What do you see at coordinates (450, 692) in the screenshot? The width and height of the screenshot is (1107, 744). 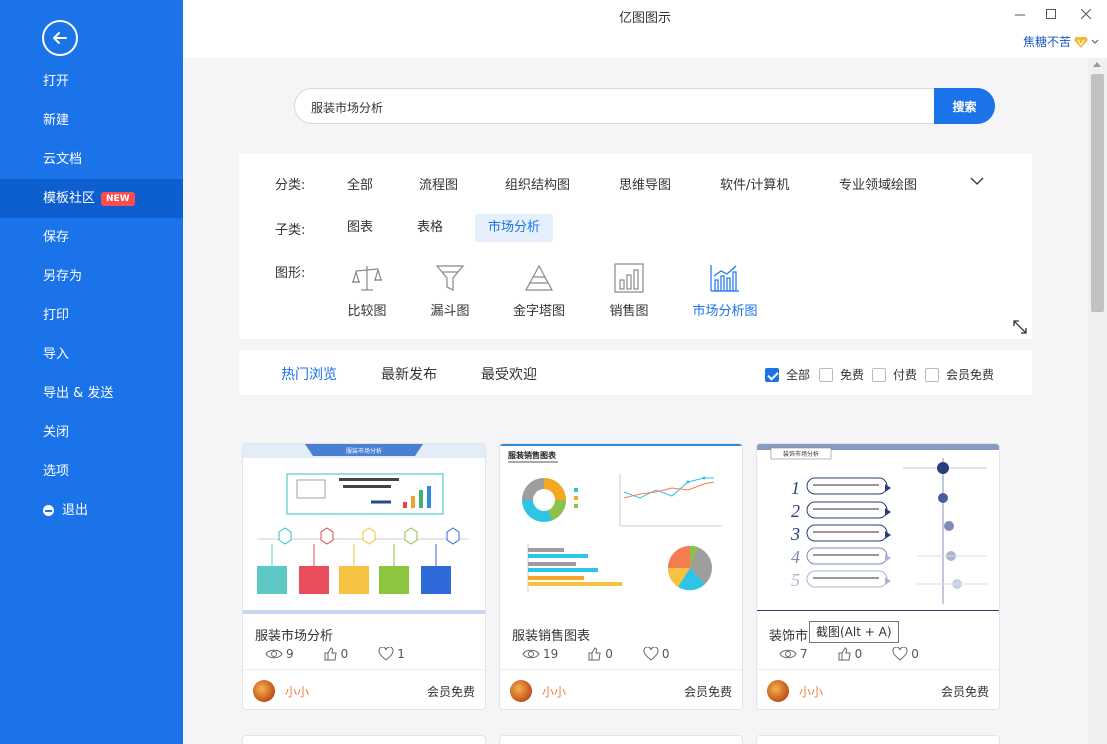 I see `price-label: 会员免费` at bounding box center [450, 692].